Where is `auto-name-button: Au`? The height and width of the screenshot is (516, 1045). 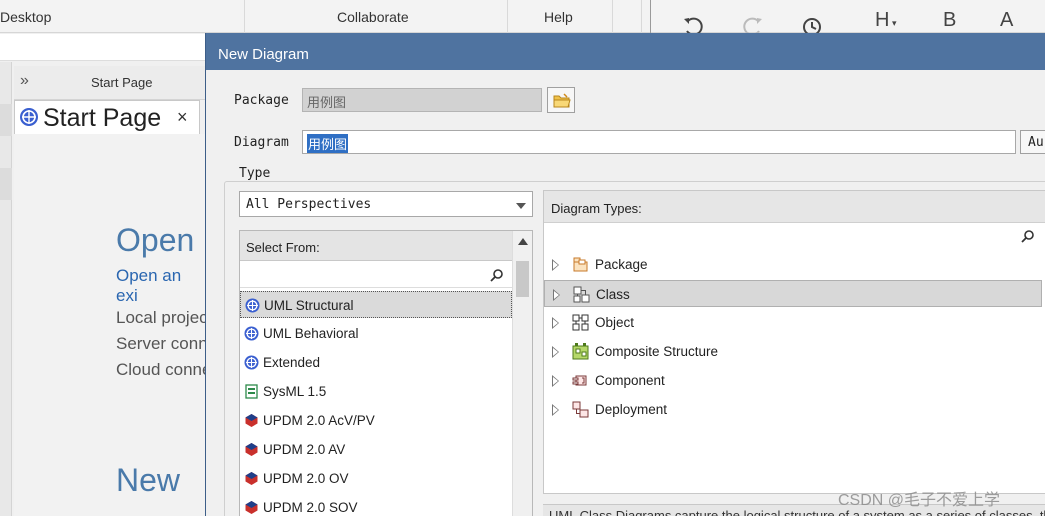
auto-name-button: Au is located at coordinates (1032, 142).